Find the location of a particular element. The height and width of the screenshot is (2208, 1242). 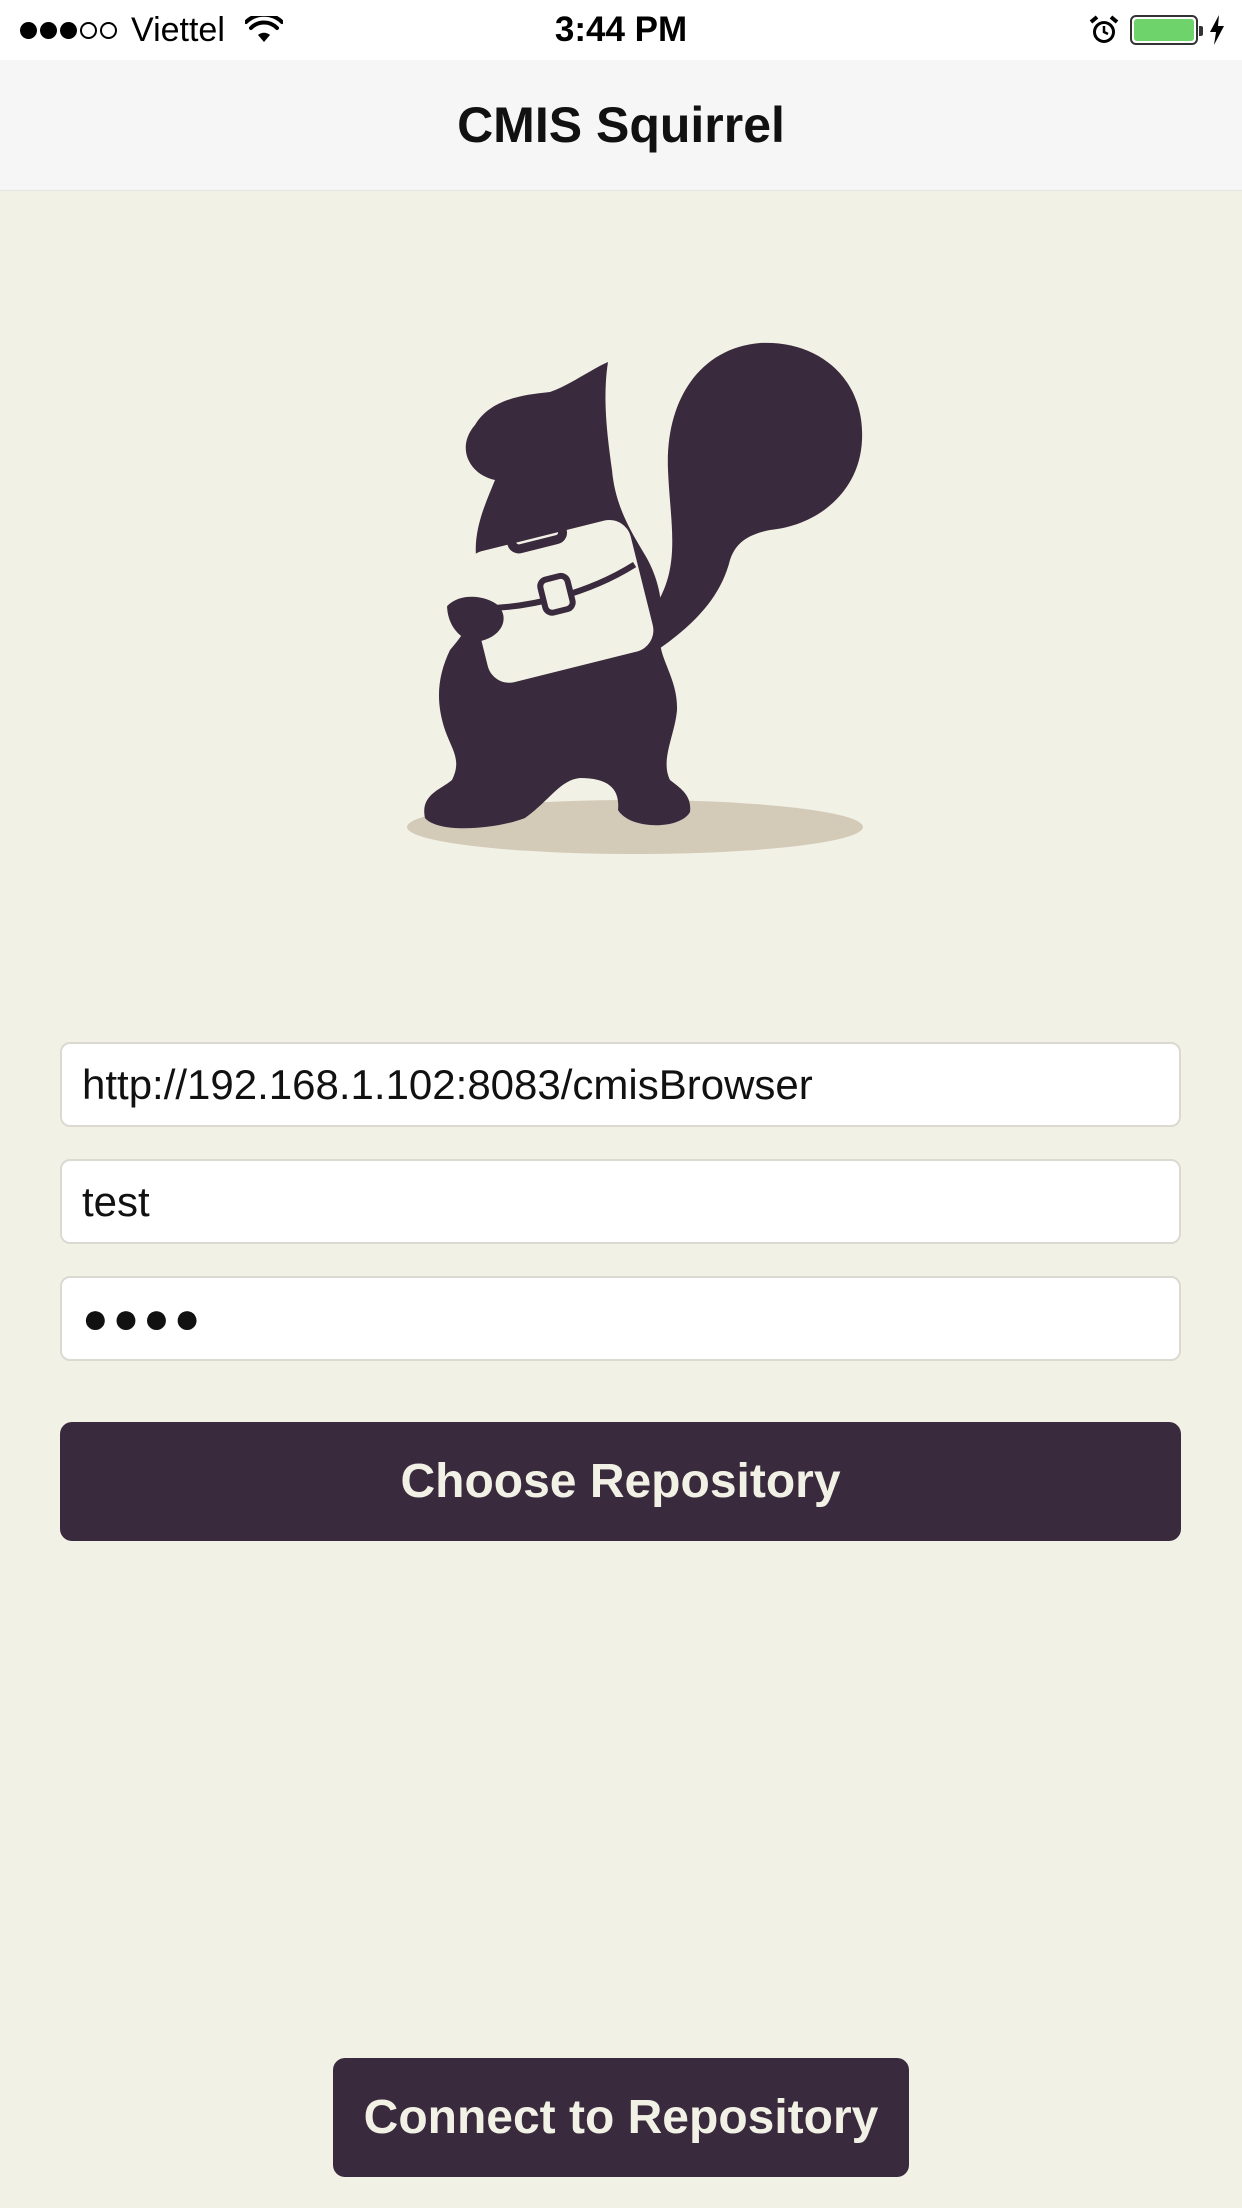

navigation-bar: CMIS Squirrel is located at coordinates (621, 125).